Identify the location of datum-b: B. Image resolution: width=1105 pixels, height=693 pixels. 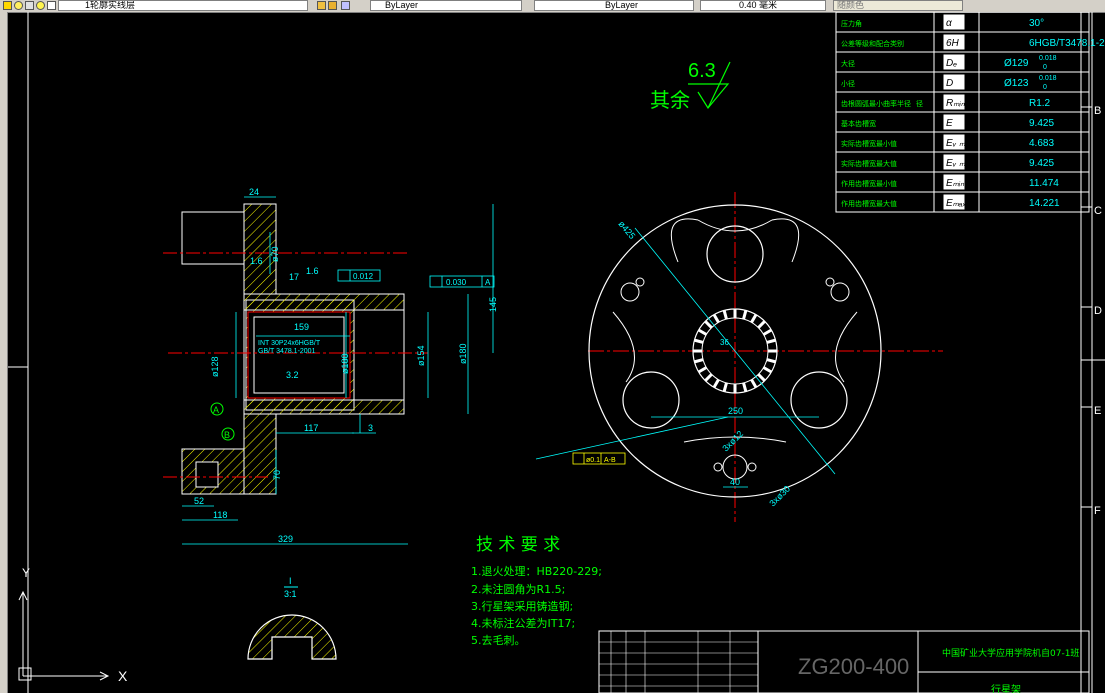
(227, 435).